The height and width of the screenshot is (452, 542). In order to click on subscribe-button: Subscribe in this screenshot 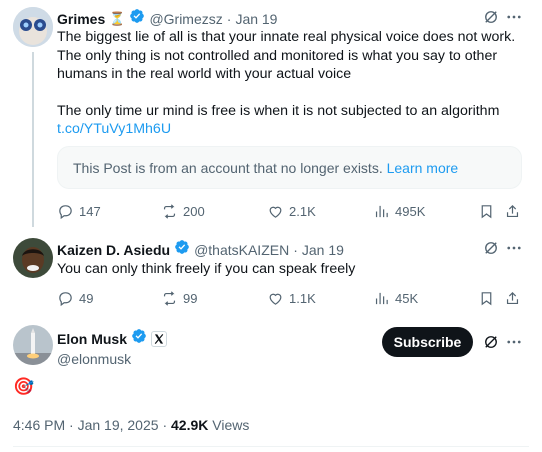, I will do `click(427, 342)`.